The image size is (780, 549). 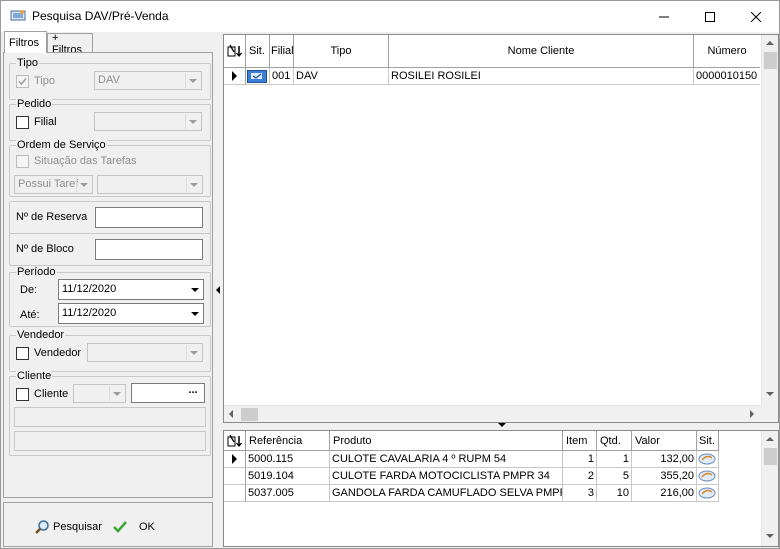 I want to click on item-row-qtd: 1, so click(x=614, y=459).